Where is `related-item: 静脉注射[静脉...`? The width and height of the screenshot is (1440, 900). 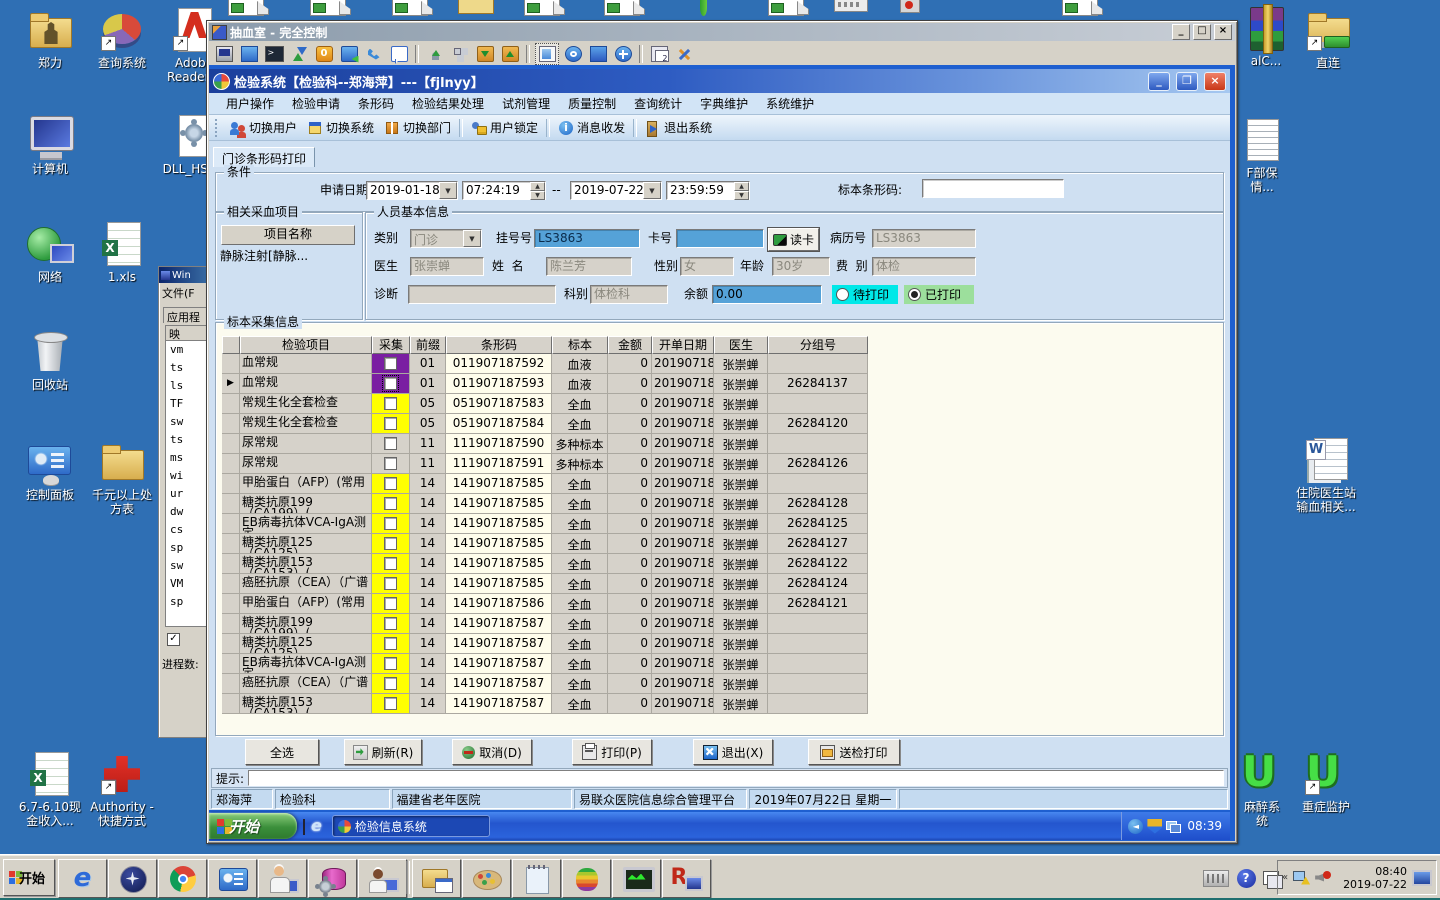
related-item: 静脉注射[静脉... is located at coordinates (289, 255).